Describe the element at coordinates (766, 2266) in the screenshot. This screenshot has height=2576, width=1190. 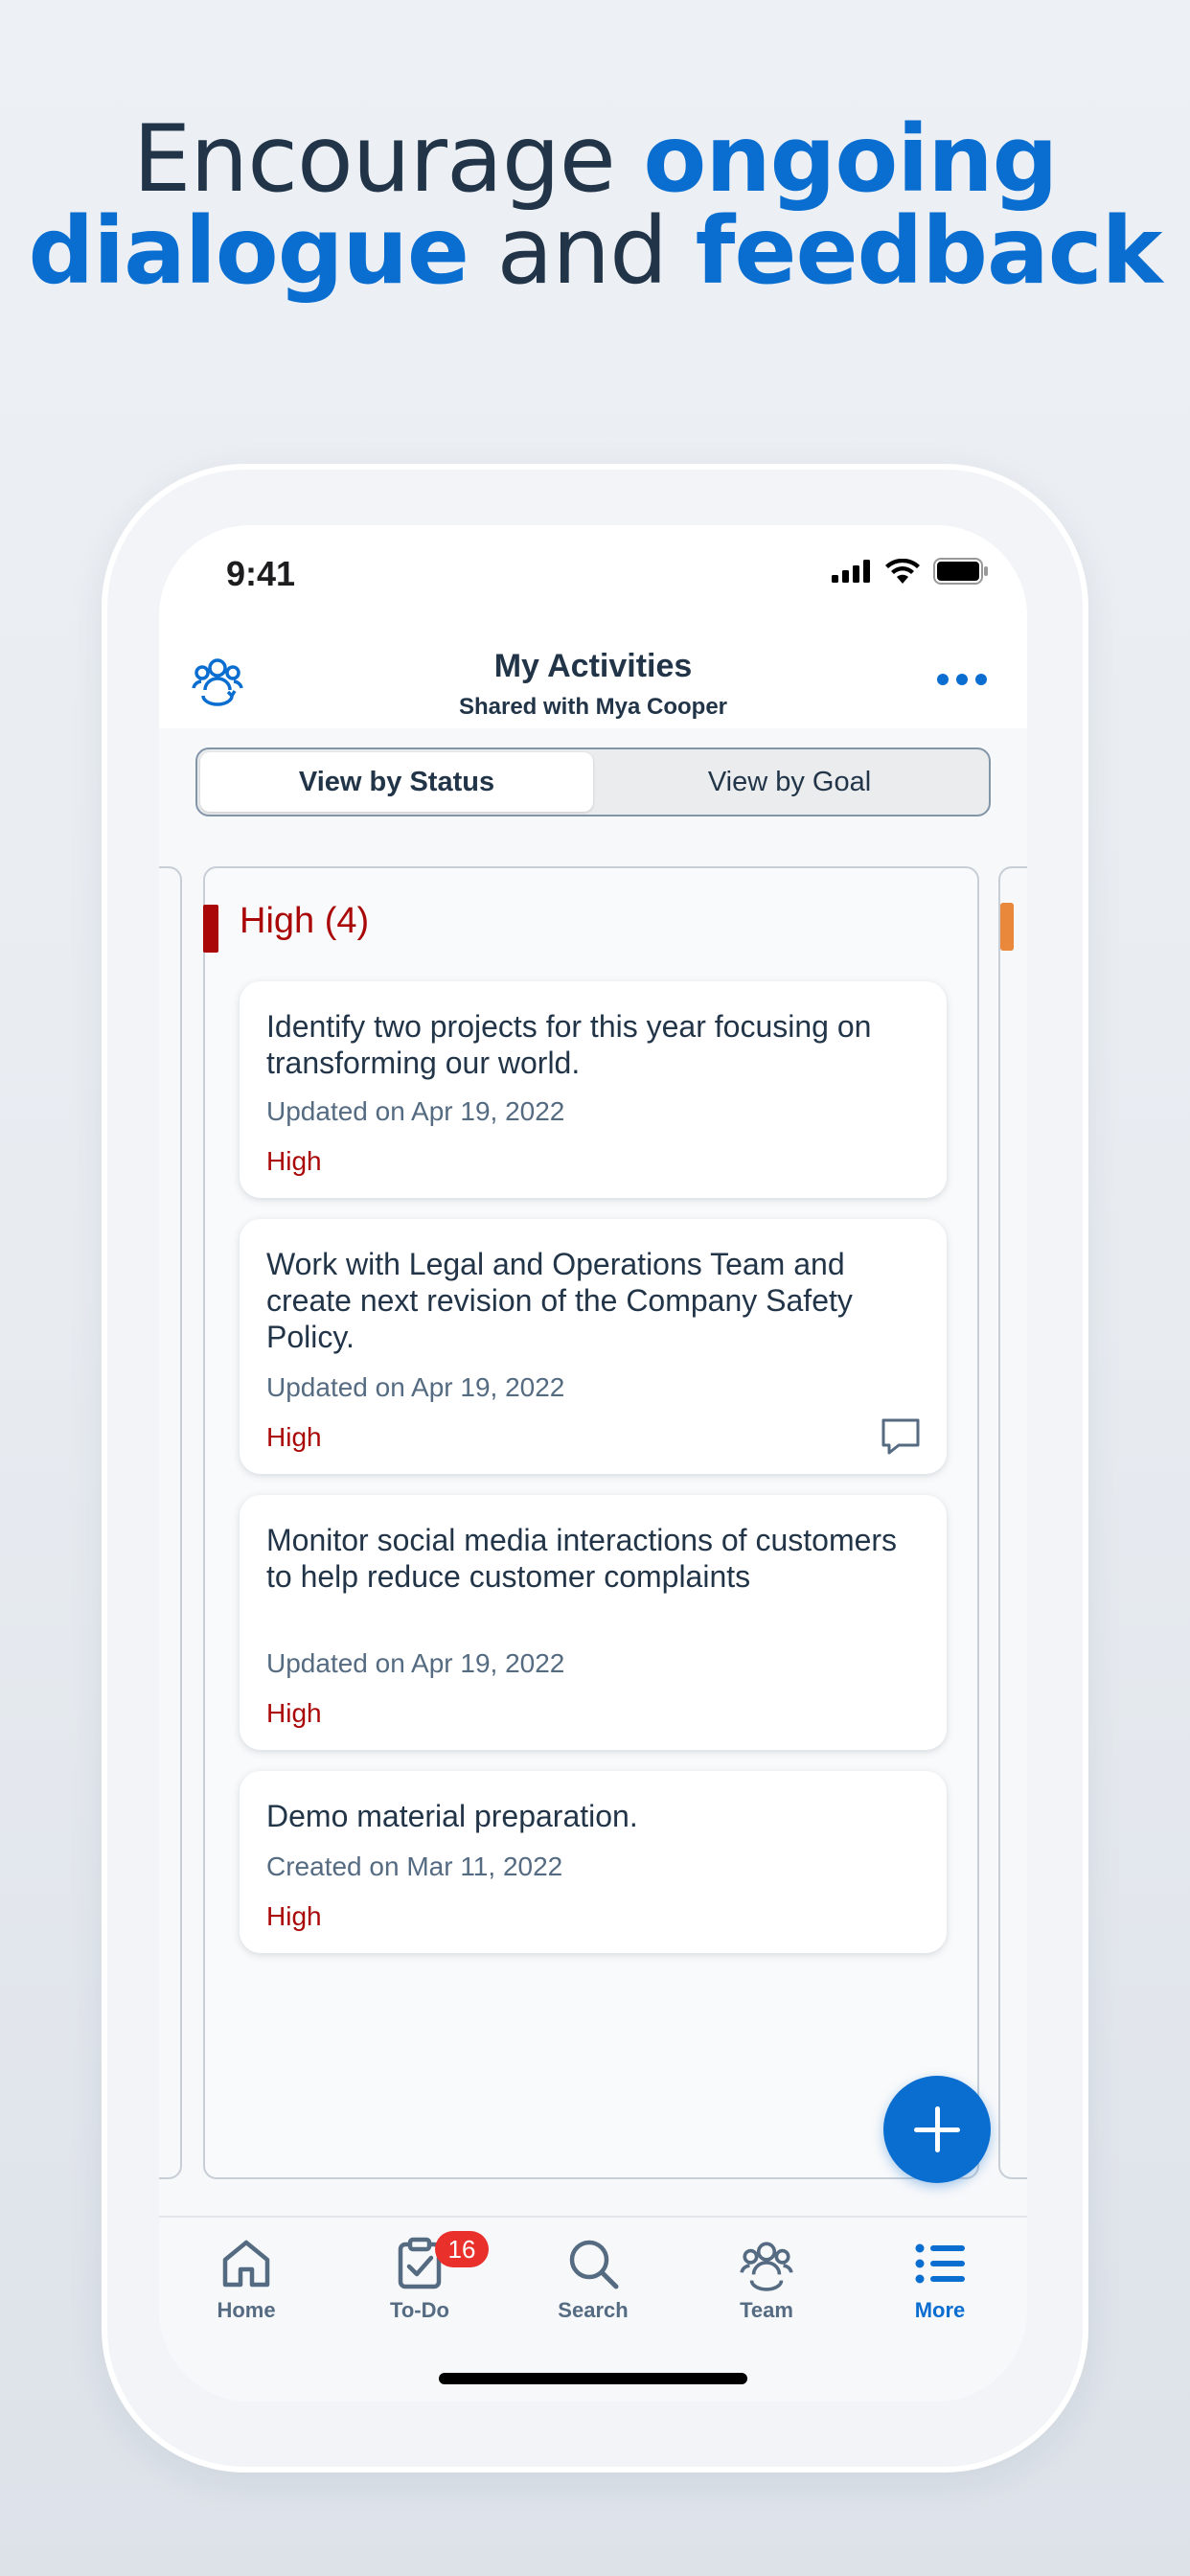
I see `team-icon` at that location.